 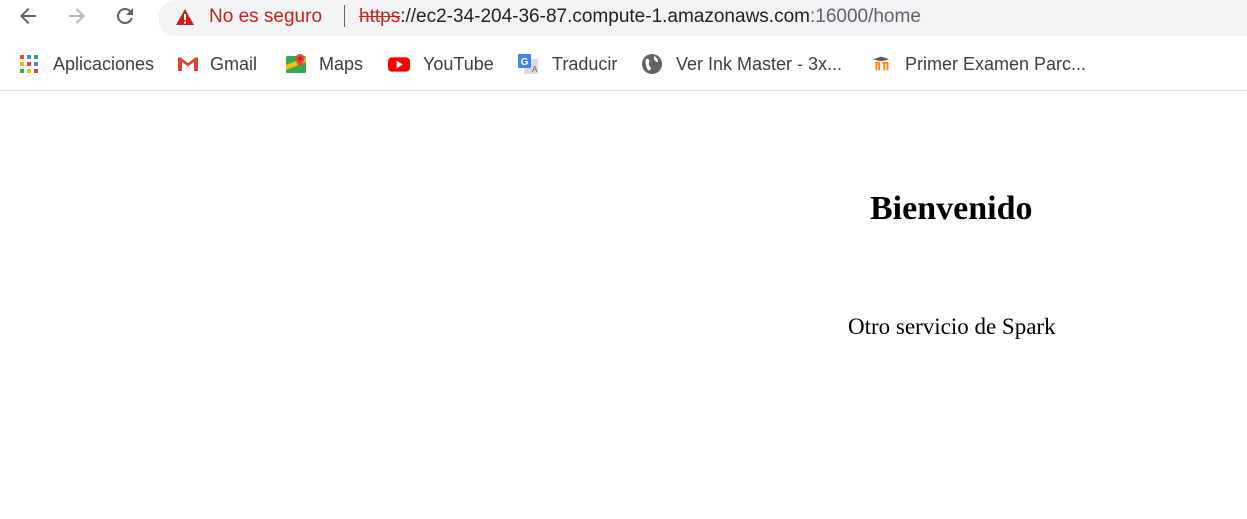 What do you see at coordinates (865, 16) in the screenshot?
I see `url-path: :16000/home` at bounding box center [865, 16].